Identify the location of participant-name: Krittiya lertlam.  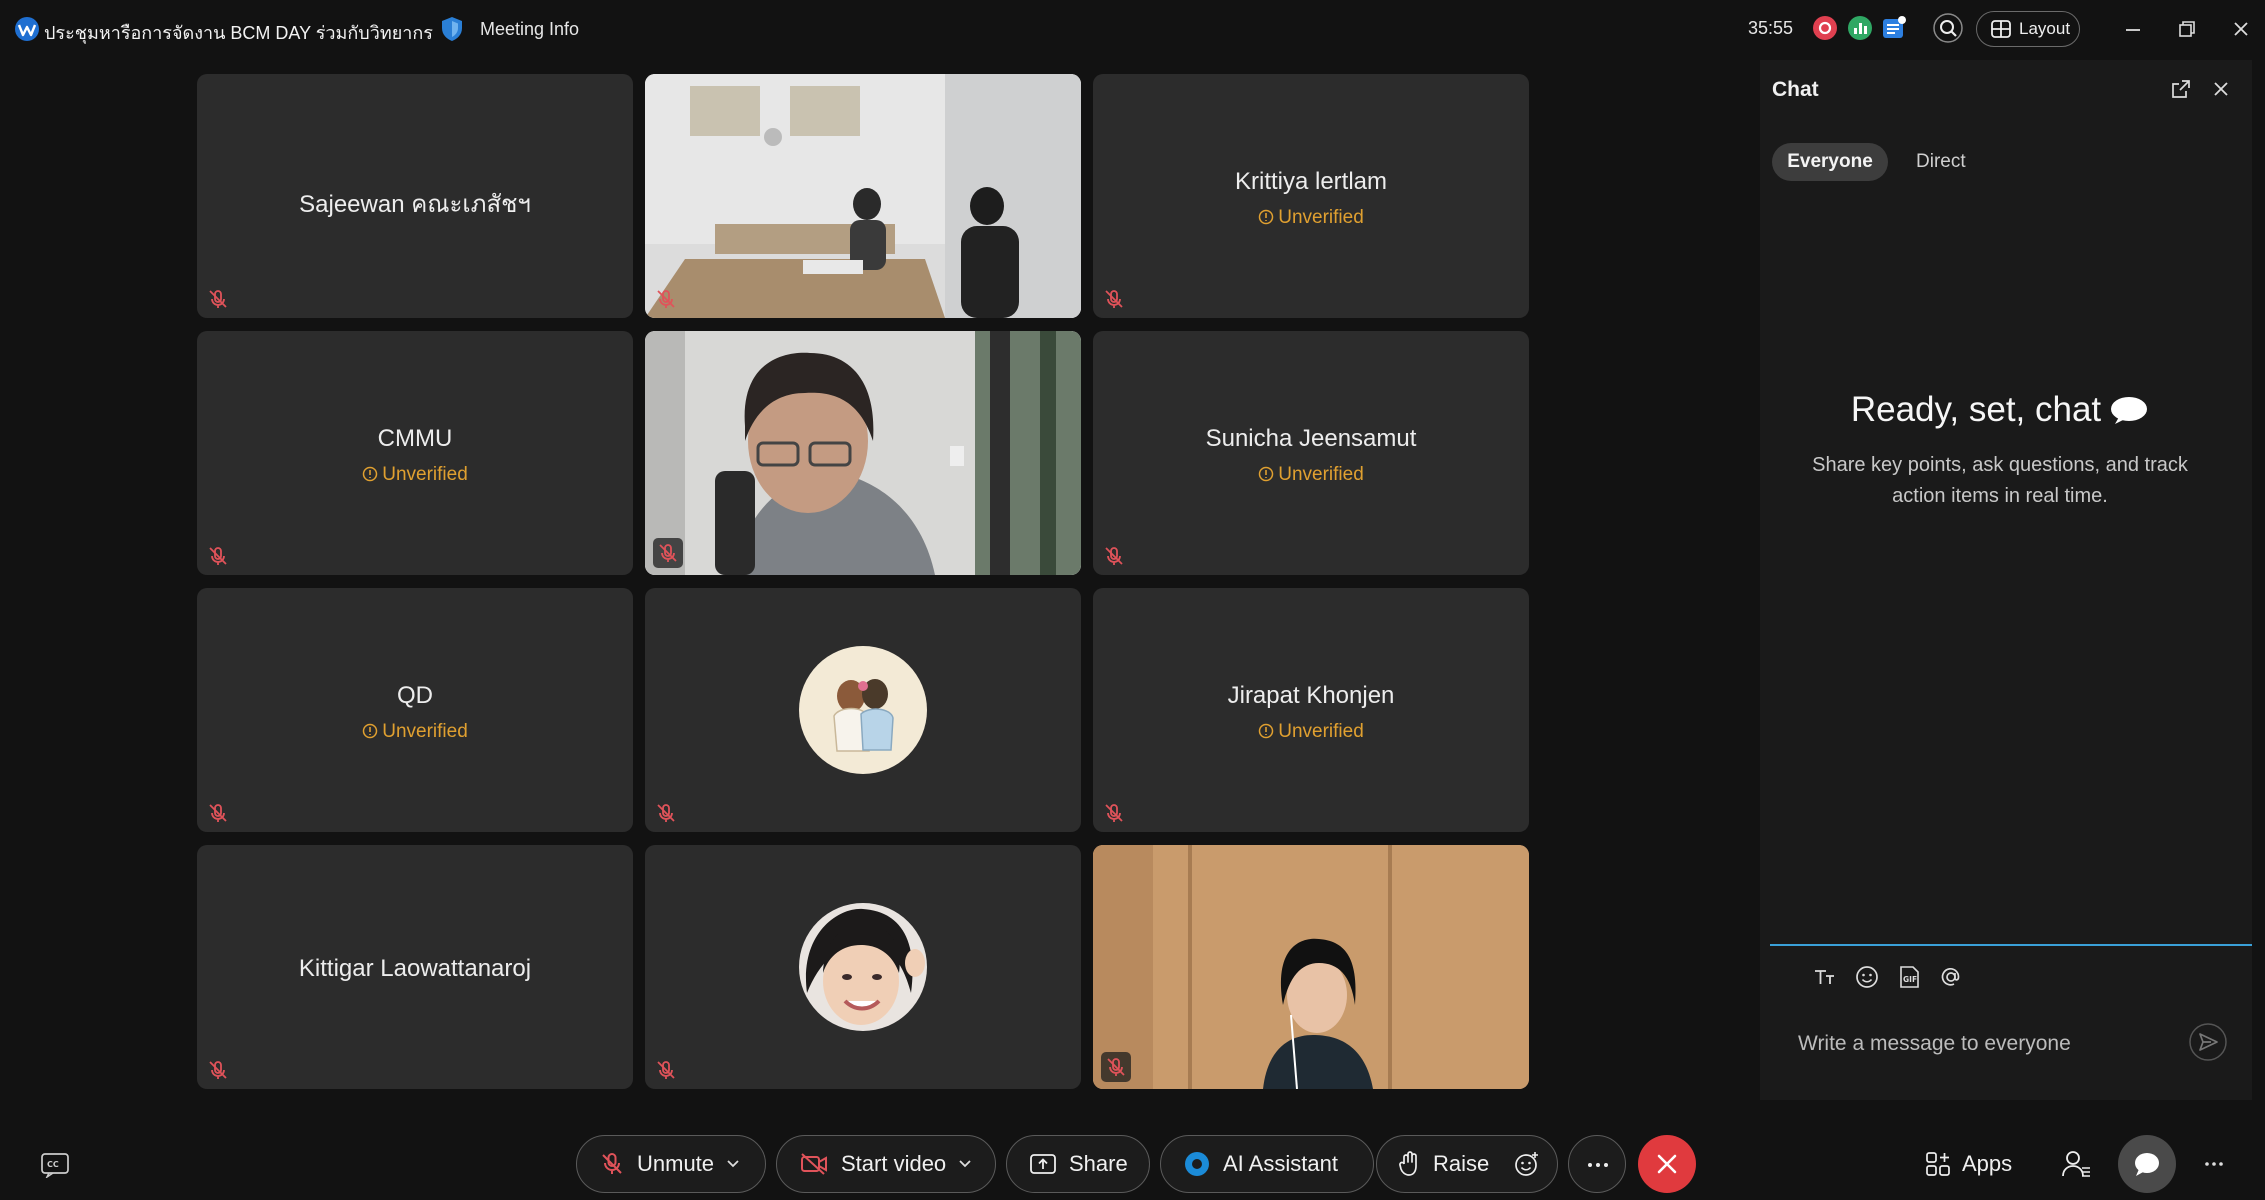
(1311, 181).